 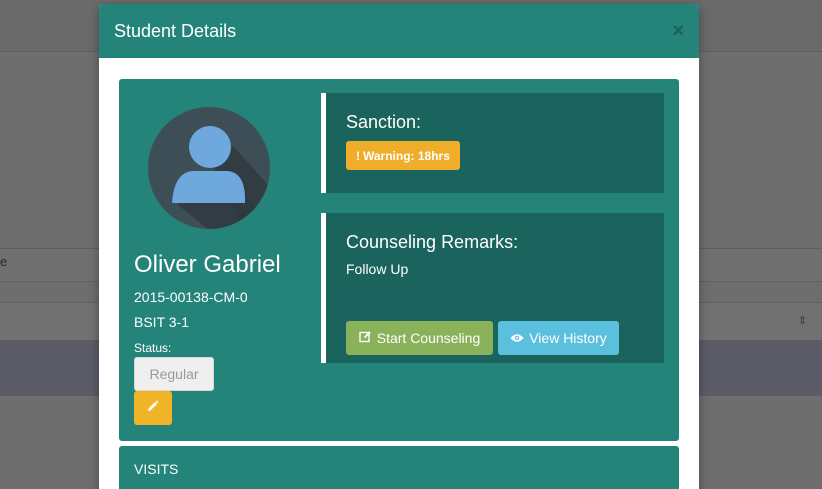 What do you see at coordinates (161, 322) in the screenshot?
I see `student-course: BSIT 3-1` at bounding box center [161, 322].